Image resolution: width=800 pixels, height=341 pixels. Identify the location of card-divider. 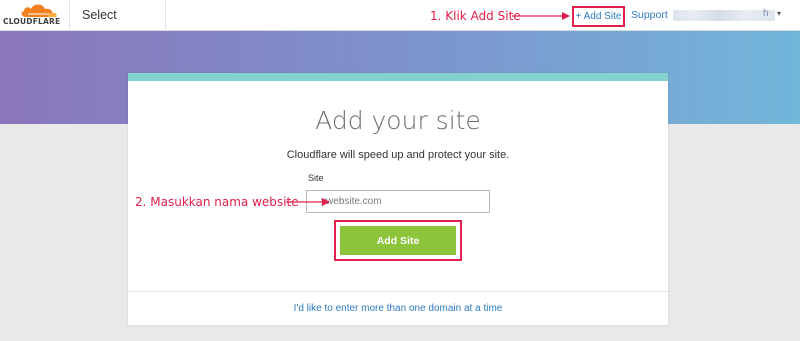
(398, 291).